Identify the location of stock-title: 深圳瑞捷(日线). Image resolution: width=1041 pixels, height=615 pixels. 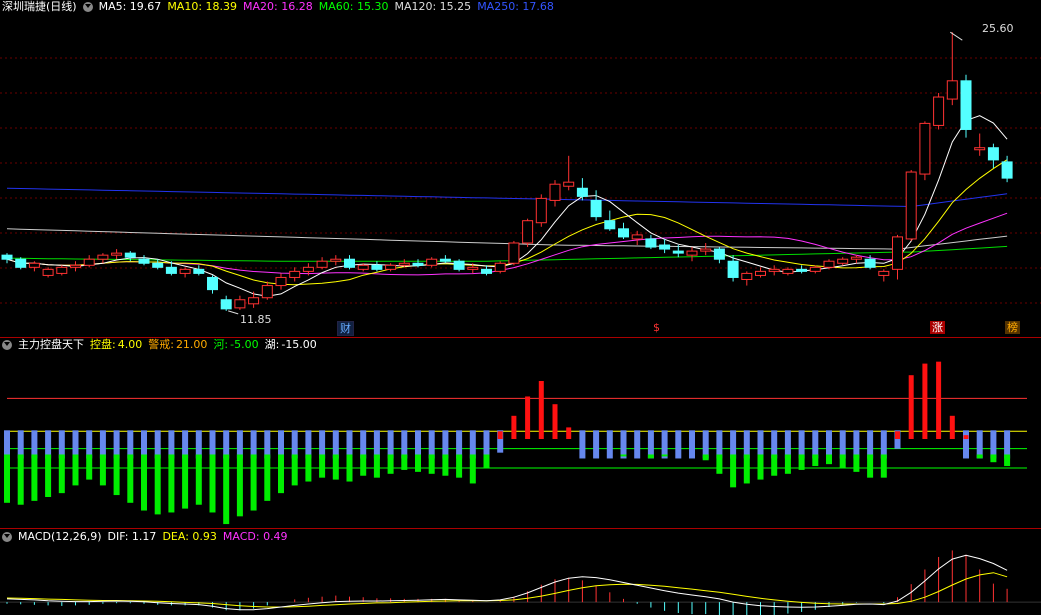
(39, 6).